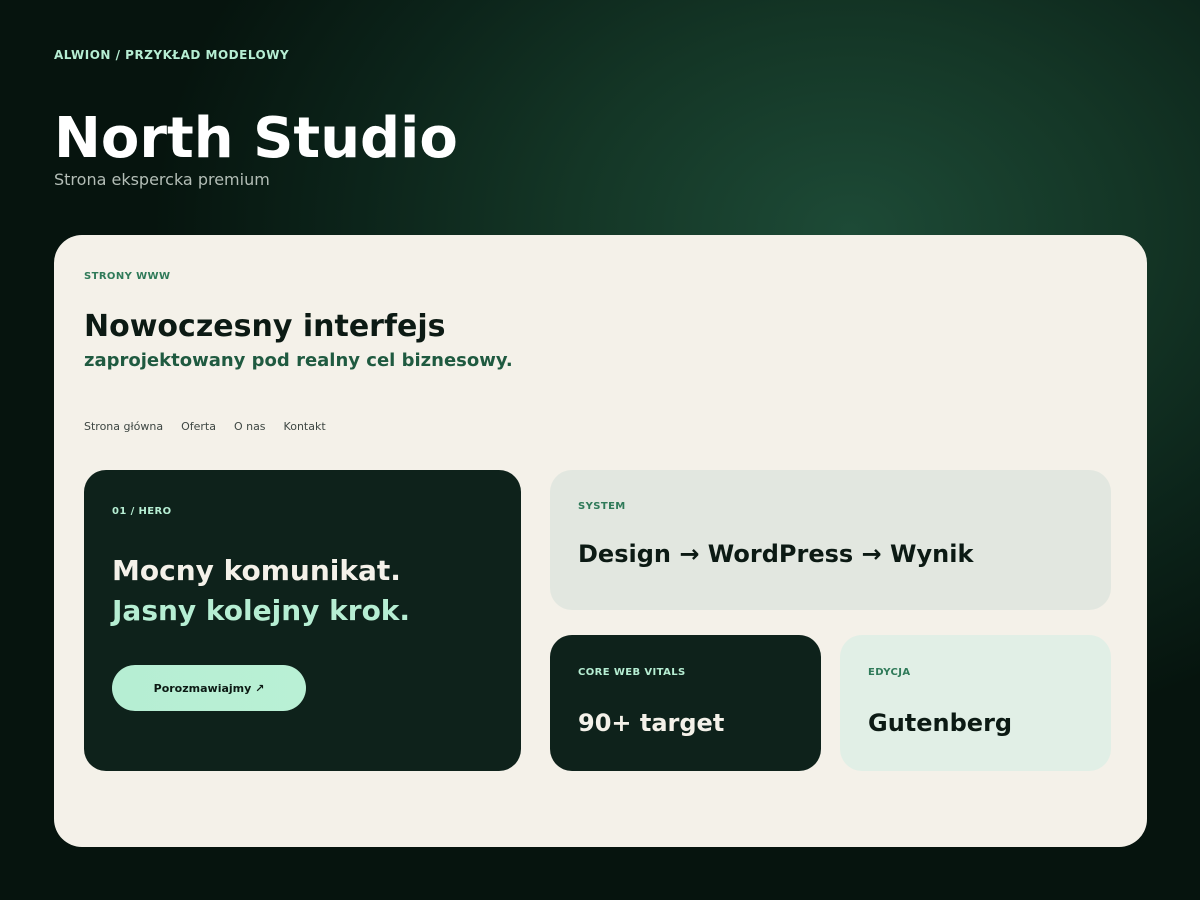 The height and width of the screenshot is (900, 1200). What do you see at coordinates (250, 426) in the screenshot?
I see `nav-item-about: O nas` at bounding box center [250, 426].